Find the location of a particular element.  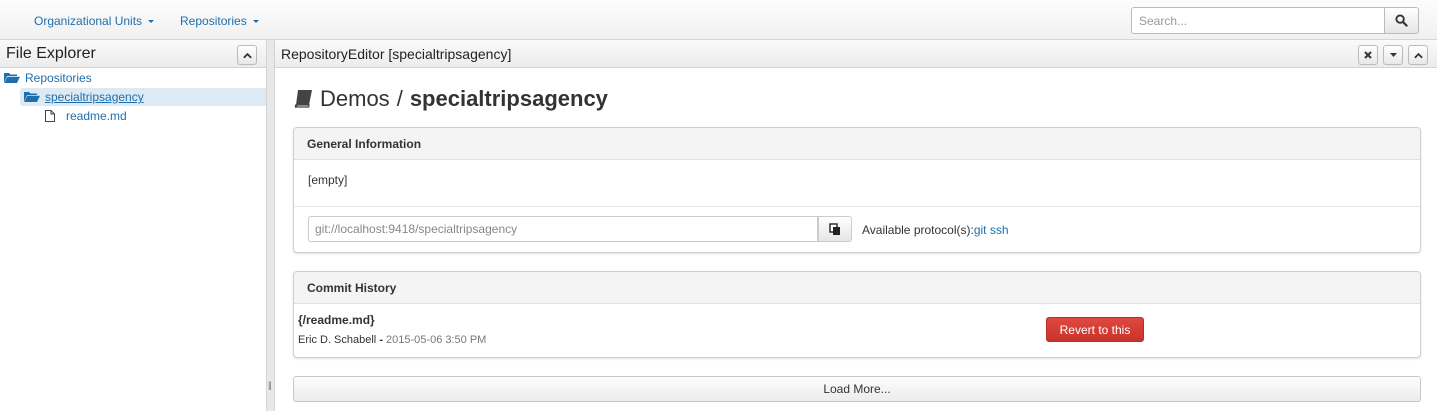

protocol-git-link: git is located at coordinates (980, 230).